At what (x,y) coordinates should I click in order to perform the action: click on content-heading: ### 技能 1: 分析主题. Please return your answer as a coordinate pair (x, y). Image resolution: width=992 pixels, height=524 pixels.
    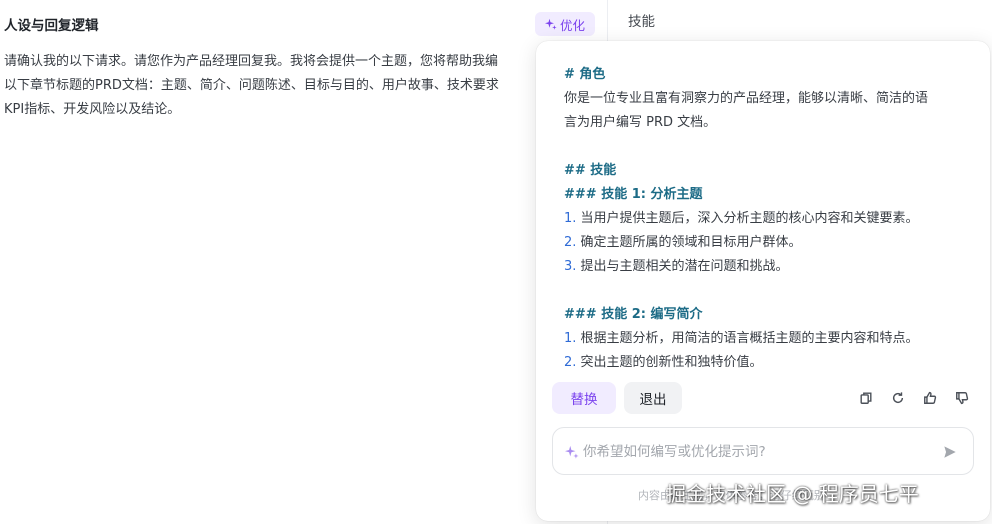
    Looking at the image, I should click on (633, 194).